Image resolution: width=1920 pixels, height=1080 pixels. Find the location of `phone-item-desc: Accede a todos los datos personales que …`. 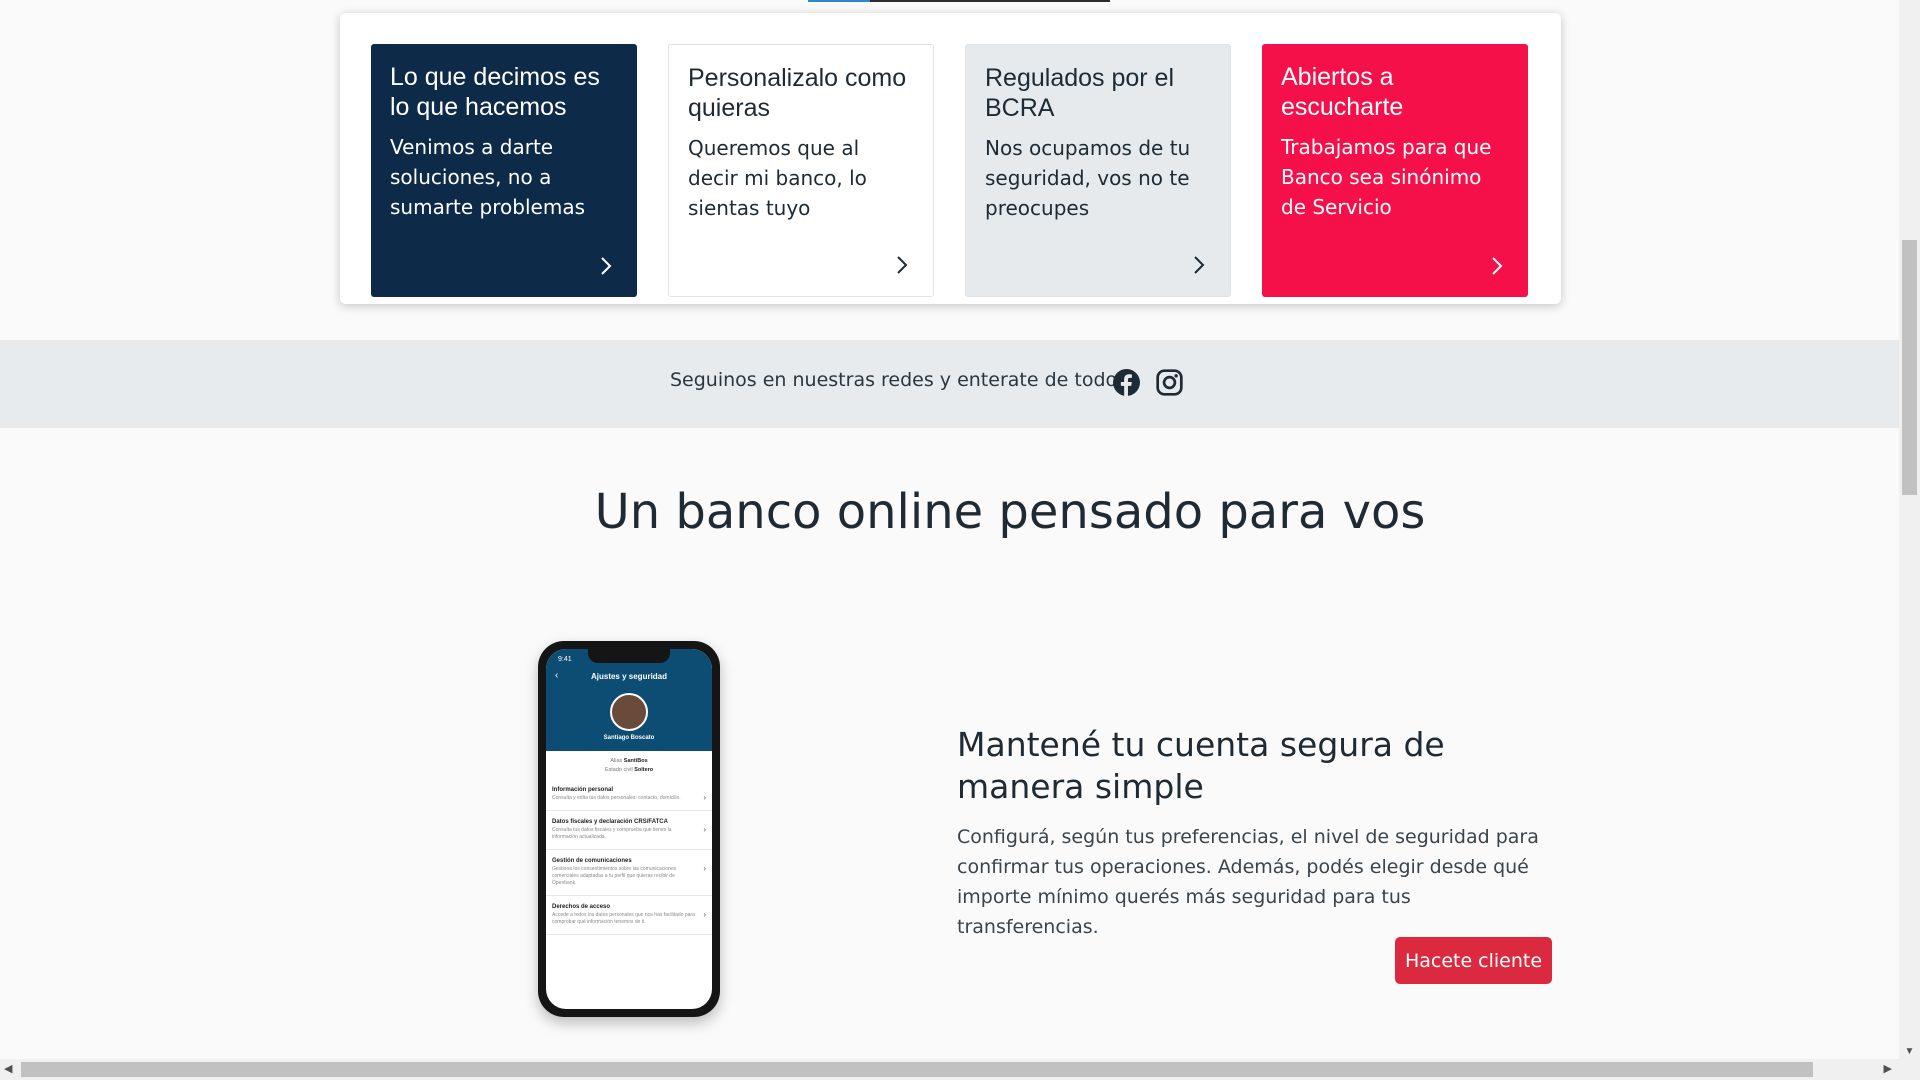

phone-item-desc: Accede a todos los datos personales que … is located at coordinates (623, 918).